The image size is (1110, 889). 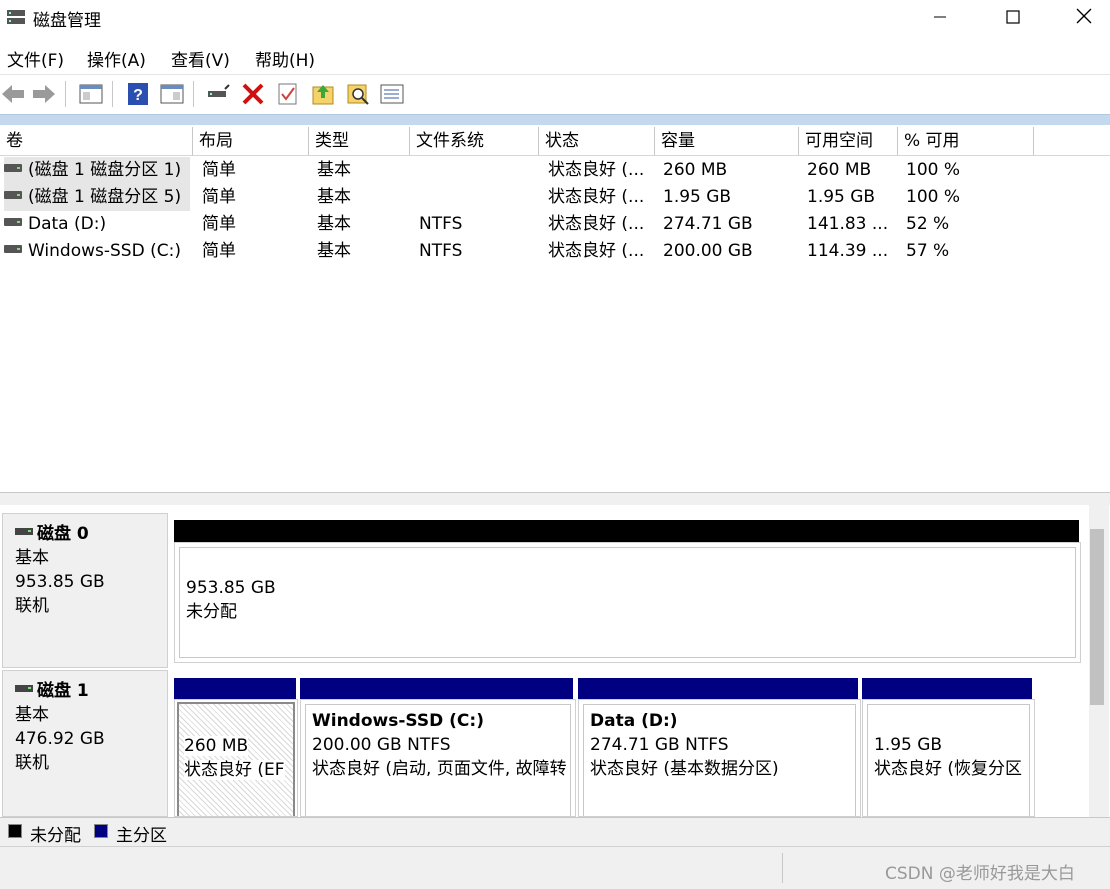 I want to click on minimize-button, so click(x=940, y=17).